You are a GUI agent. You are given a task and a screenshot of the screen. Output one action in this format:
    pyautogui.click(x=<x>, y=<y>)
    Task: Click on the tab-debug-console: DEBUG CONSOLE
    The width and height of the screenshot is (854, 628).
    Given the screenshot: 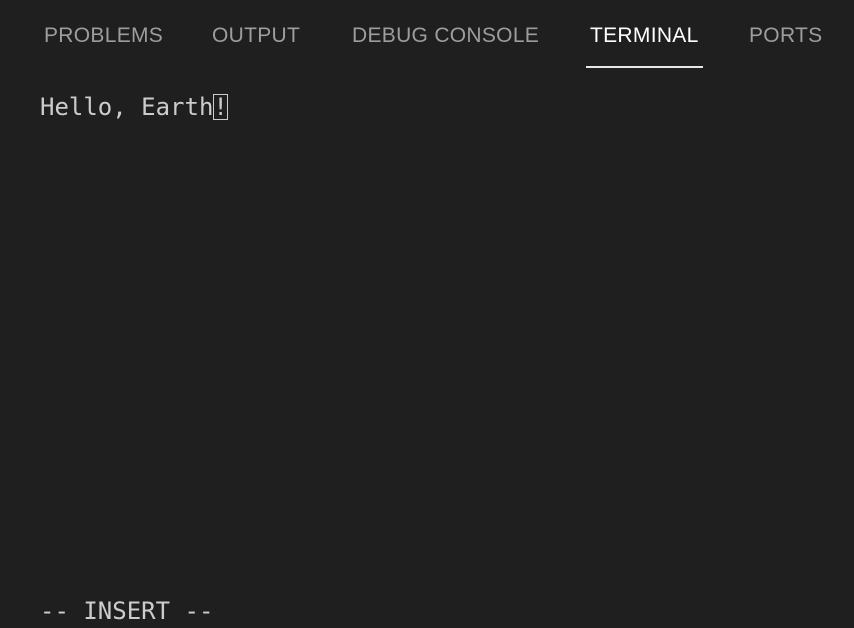 What is the action you would take?
    pyautogui.click(x=445, y=34)
    